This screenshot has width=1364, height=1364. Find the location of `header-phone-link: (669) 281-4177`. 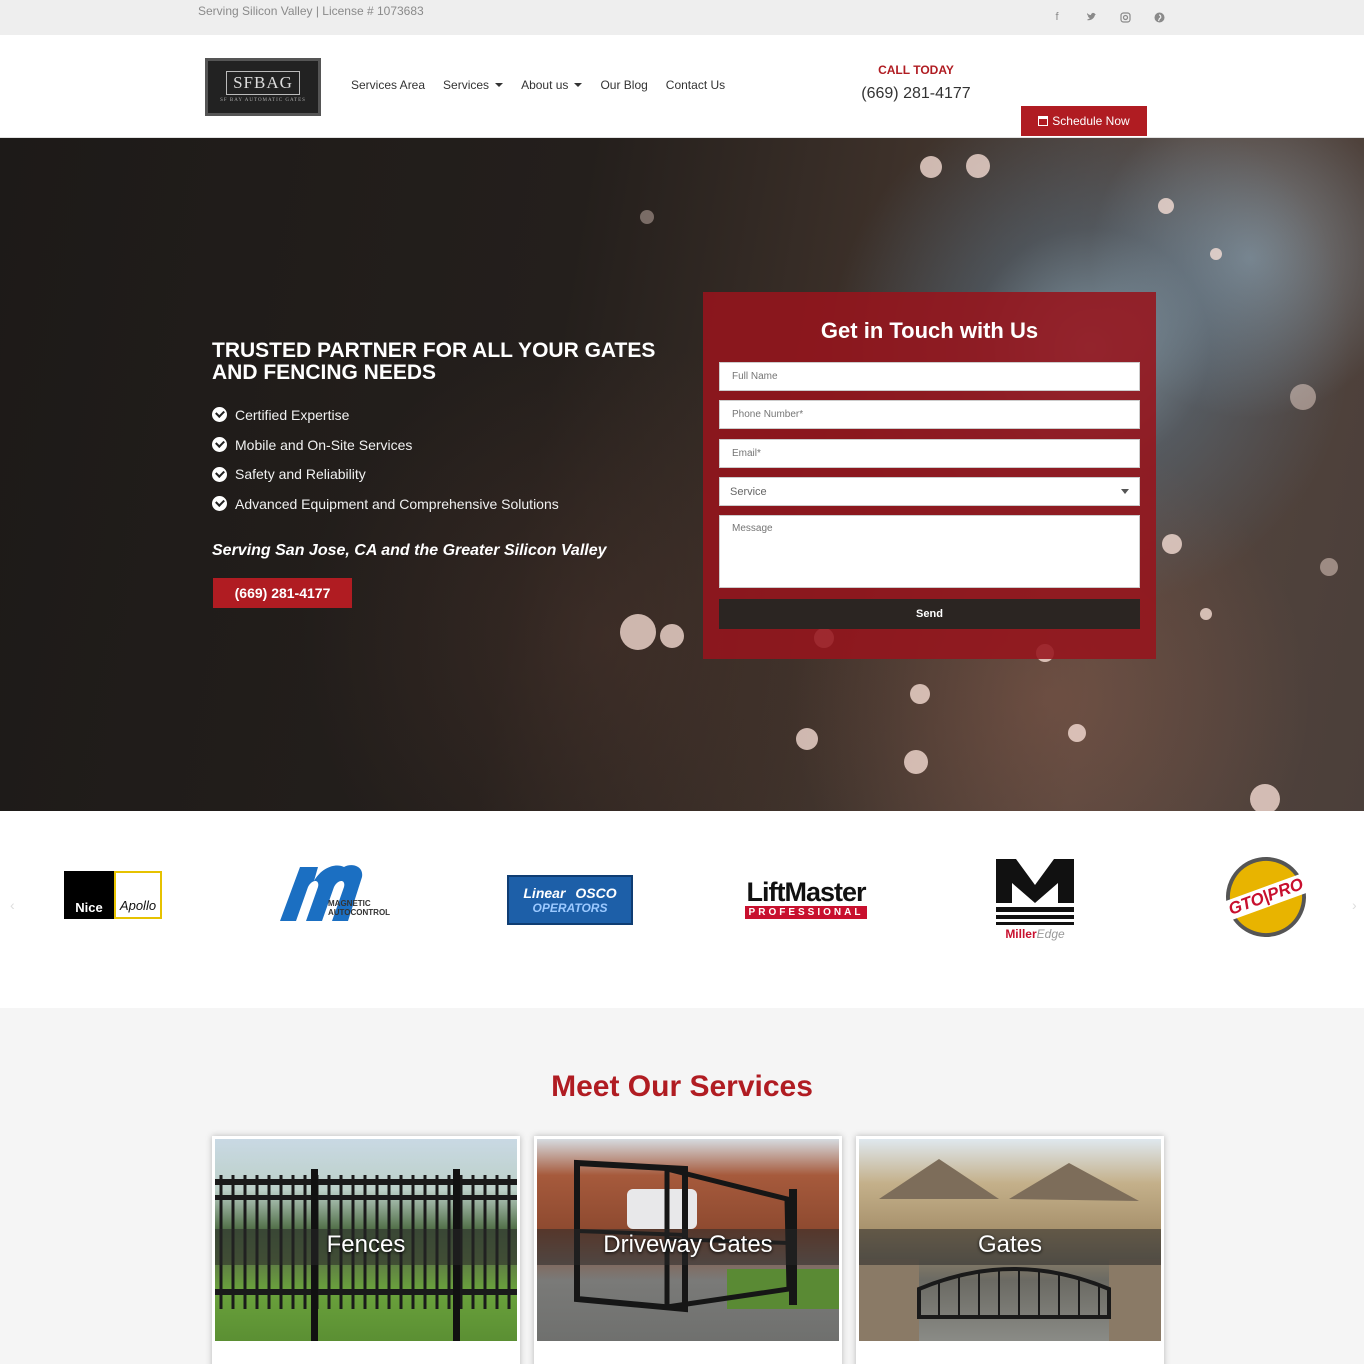

header-phone-link: (669) 281-4177 is located at coordinates (916, 94).